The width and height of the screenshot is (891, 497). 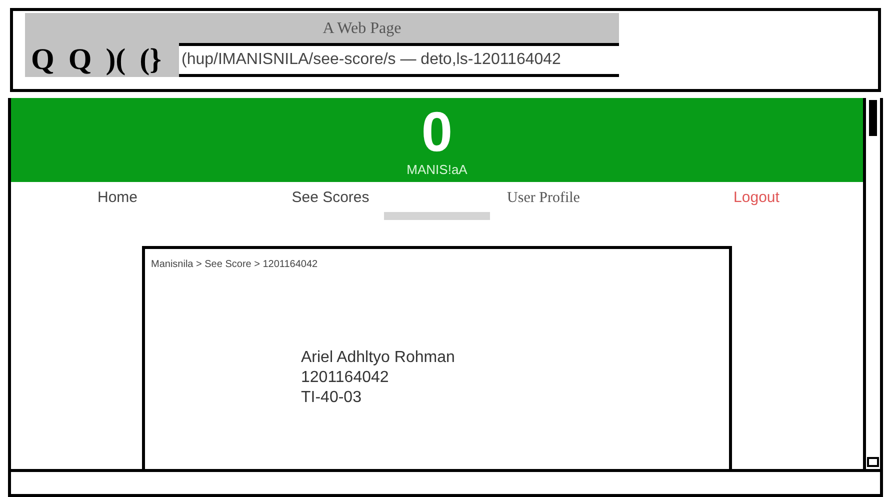 I want to click on nav-link: See Scores, so click(x=331, y=198).